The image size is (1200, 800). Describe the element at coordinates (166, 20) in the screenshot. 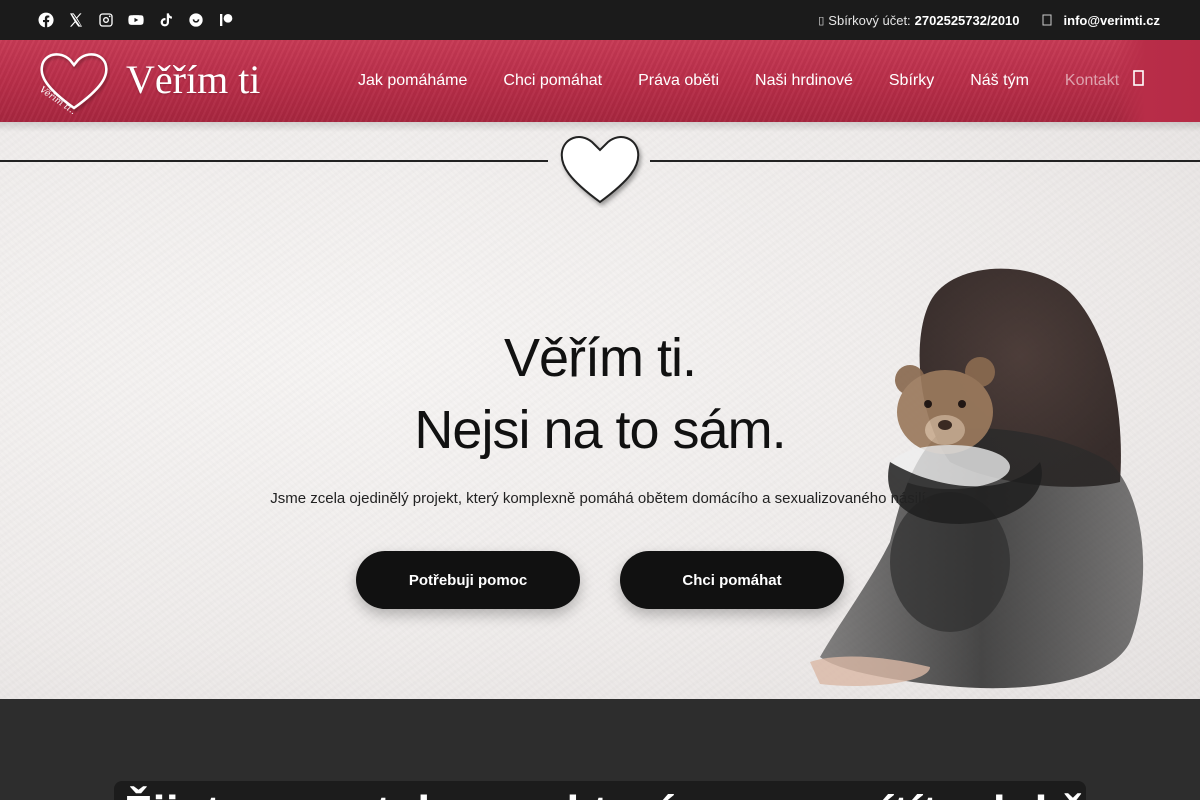

I see `tiktok-icon` at that location.